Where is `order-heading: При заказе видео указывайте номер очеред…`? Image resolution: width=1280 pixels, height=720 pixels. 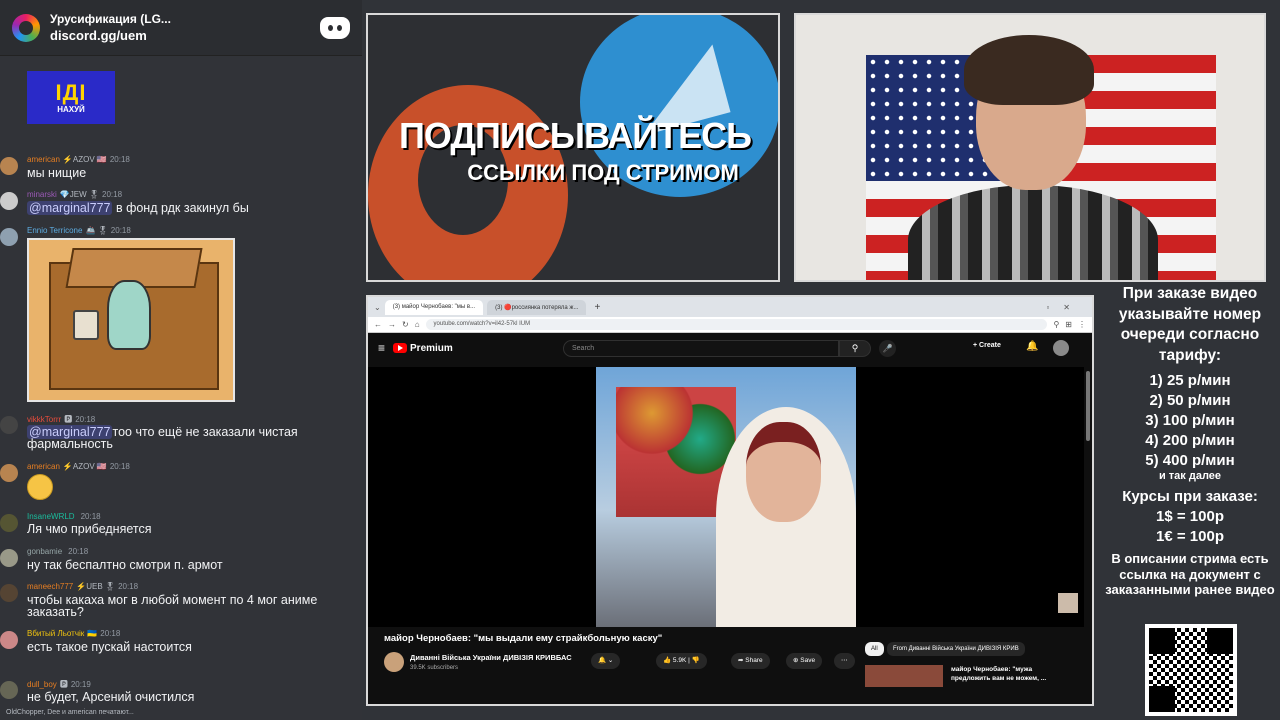 order-heading: При заказе видео указывайте номер очеред… is located at coordinates (1190, 324).